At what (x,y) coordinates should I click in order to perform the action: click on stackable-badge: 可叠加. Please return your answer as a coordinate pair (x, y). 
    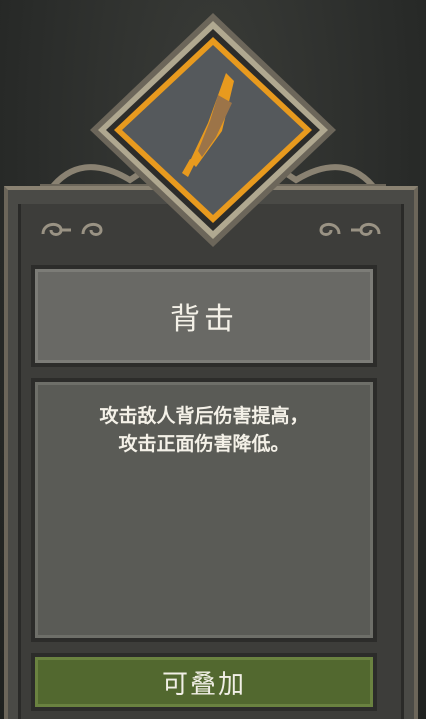
    Looking at the image, I should click on (204, 682).